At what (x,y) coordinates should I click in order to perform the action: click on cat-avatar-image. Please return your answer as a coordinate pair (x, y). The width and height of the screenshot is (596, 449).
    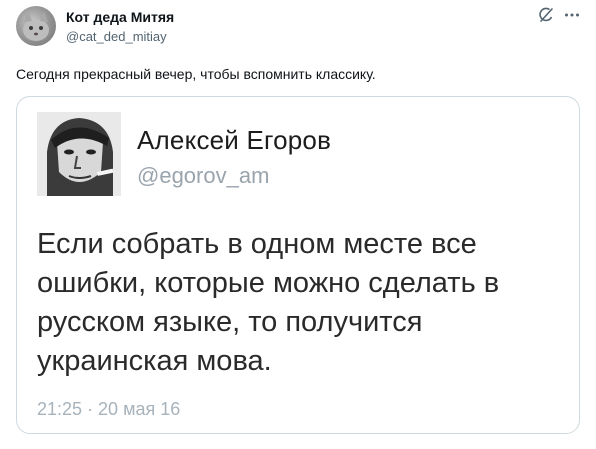
    Looking at the image, I should click on (36, 26).